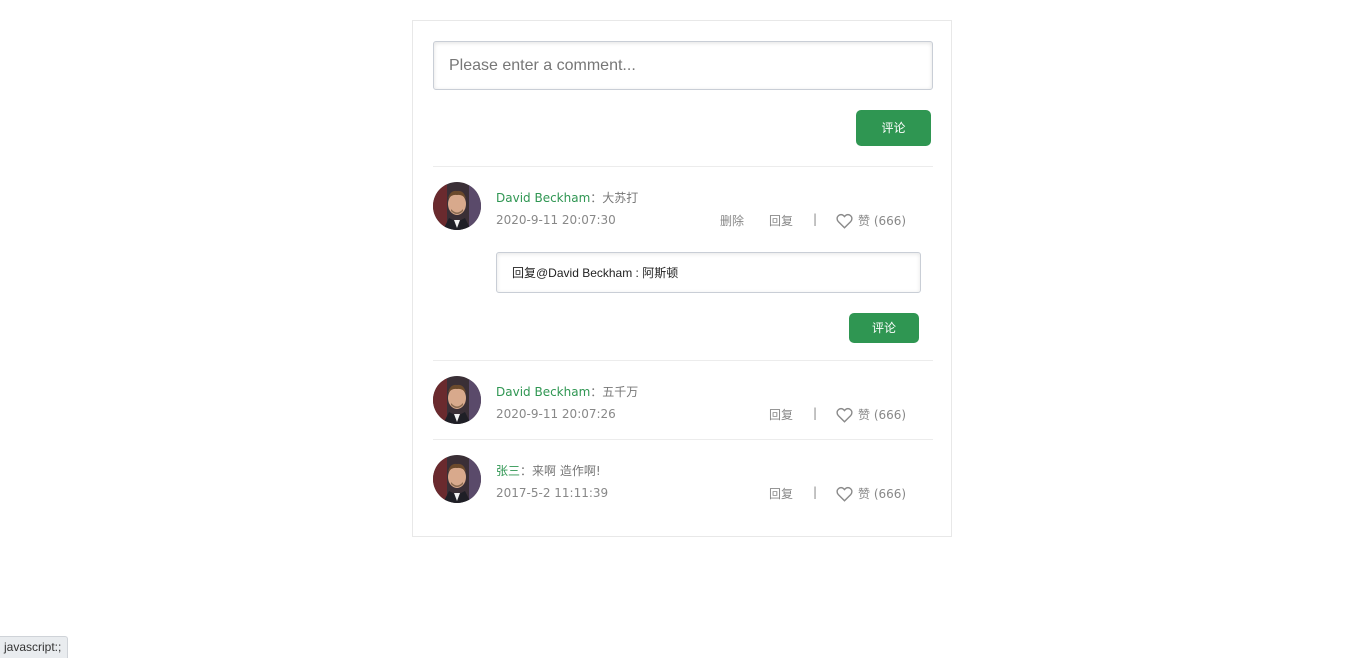 The image size is (1366, 658). Describe the element at coordinates (34, 647) in the screenshot. I see `status-bar-url: javascript:;` at that location.